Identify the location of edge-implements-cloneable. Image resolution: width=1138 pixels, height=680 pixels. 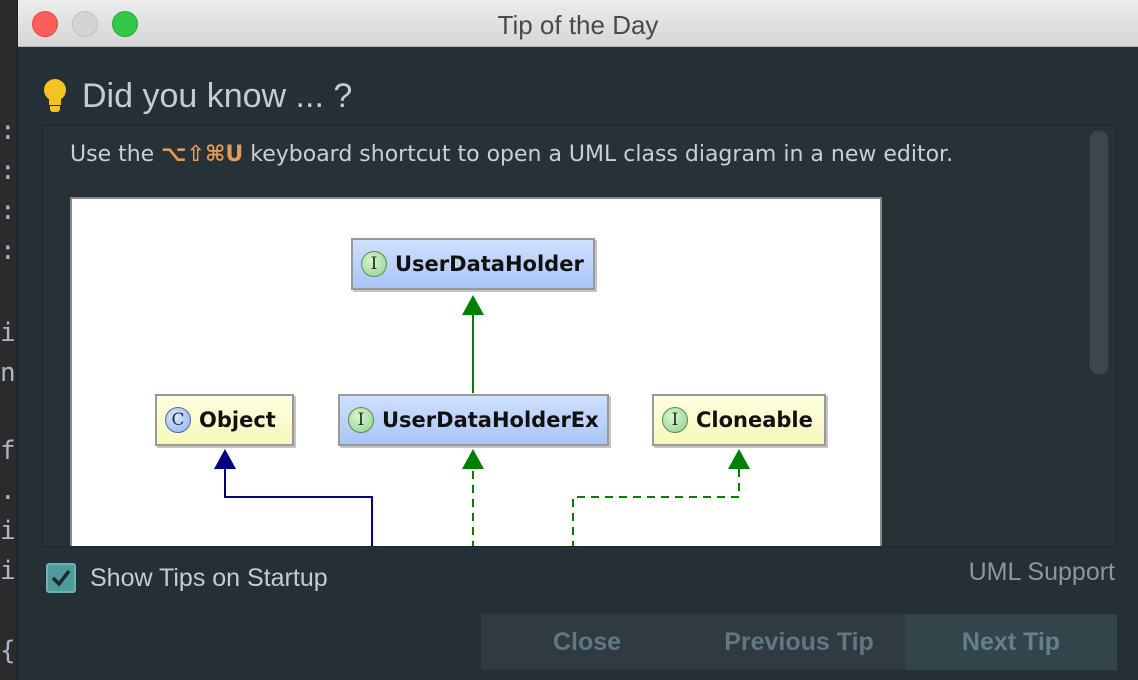
(656, 506).